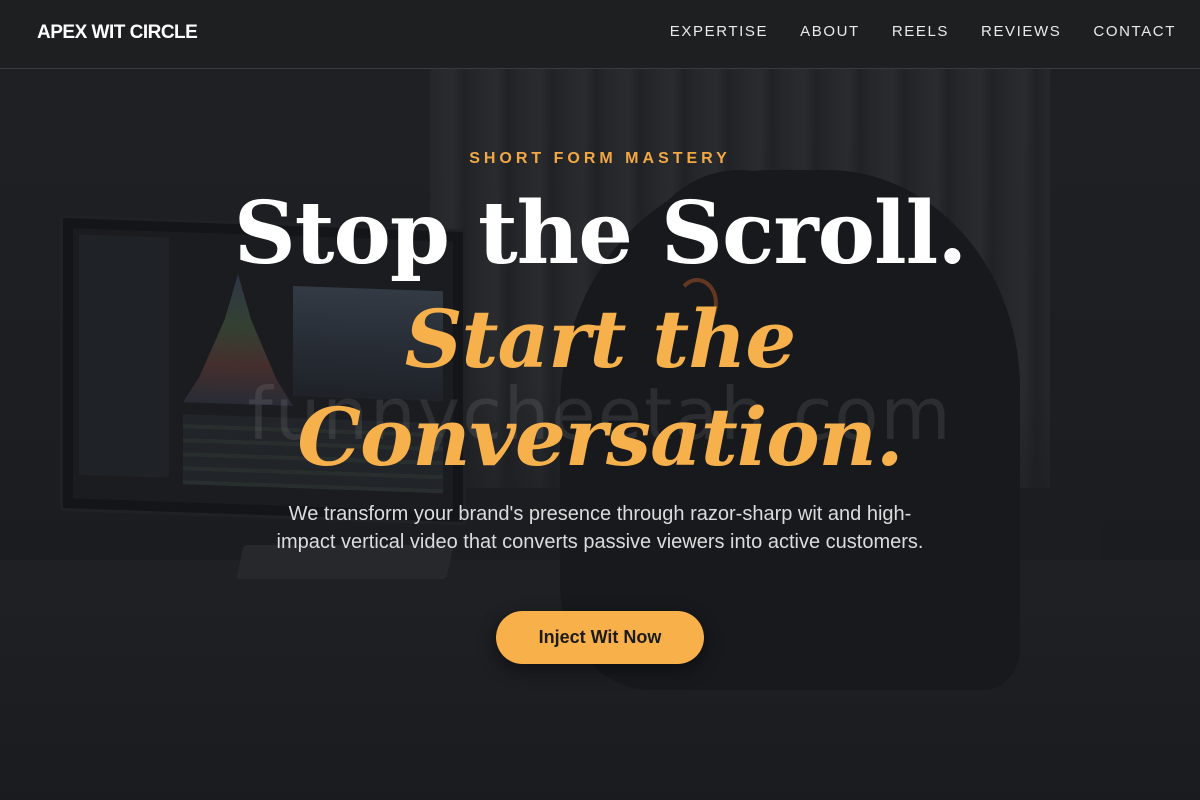 Image resolution: width=1200 pixels, height=800 pixels. I want to click on hero-eyebrow: SHORT FORM MASTERY, so click(600, 158).